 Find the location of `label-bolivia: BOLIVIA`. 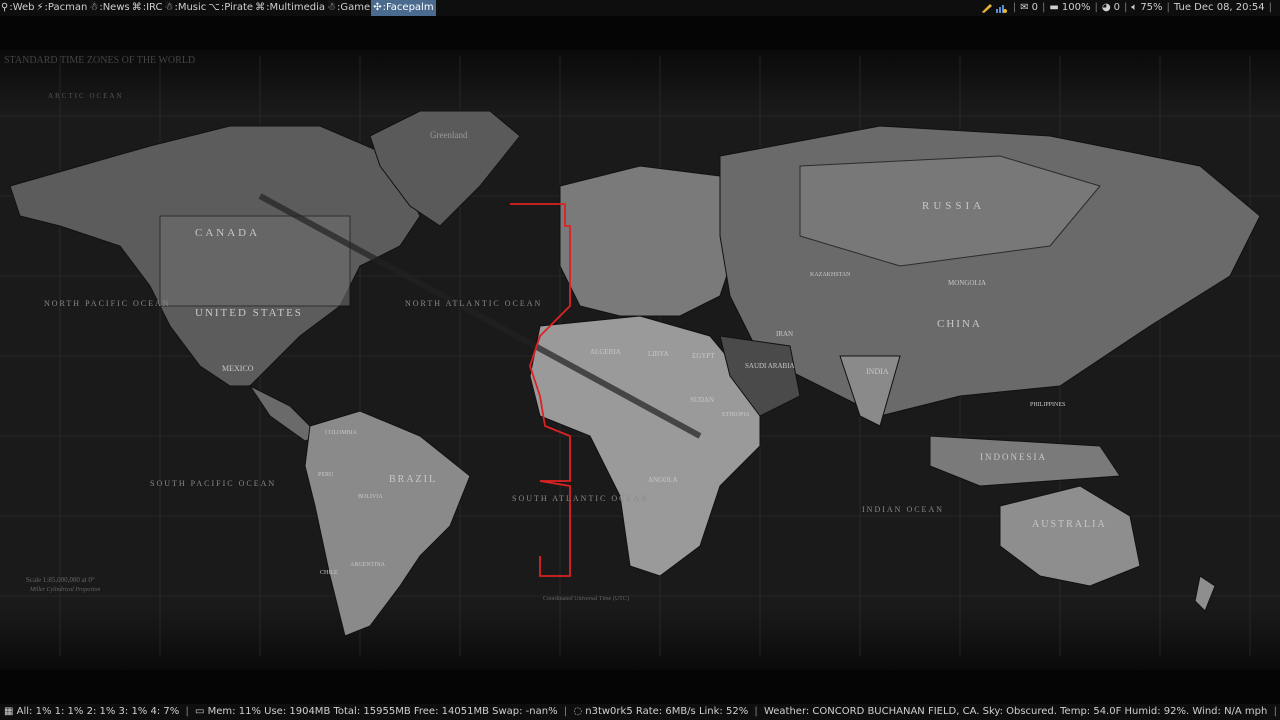

label-bolivia: BOLIVIA is located at coordinates (370, 497).